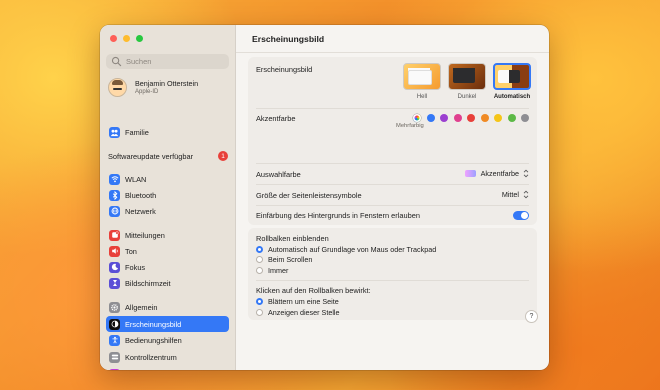 The image size is (660, 390). Describe the element at coordinates (114, 283) in the screenshot. I see `hourglass-icon` at that location.